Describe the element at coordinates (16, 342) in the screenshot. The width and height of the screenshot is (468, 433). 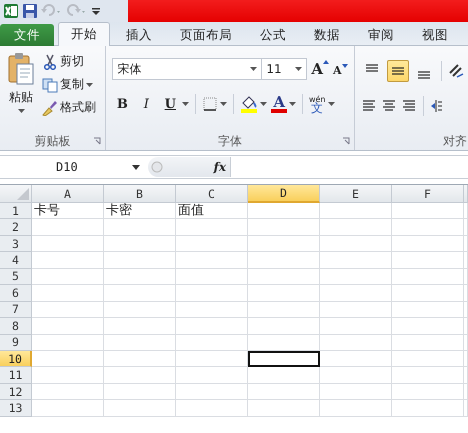
I see `row-header: 9` at that location.